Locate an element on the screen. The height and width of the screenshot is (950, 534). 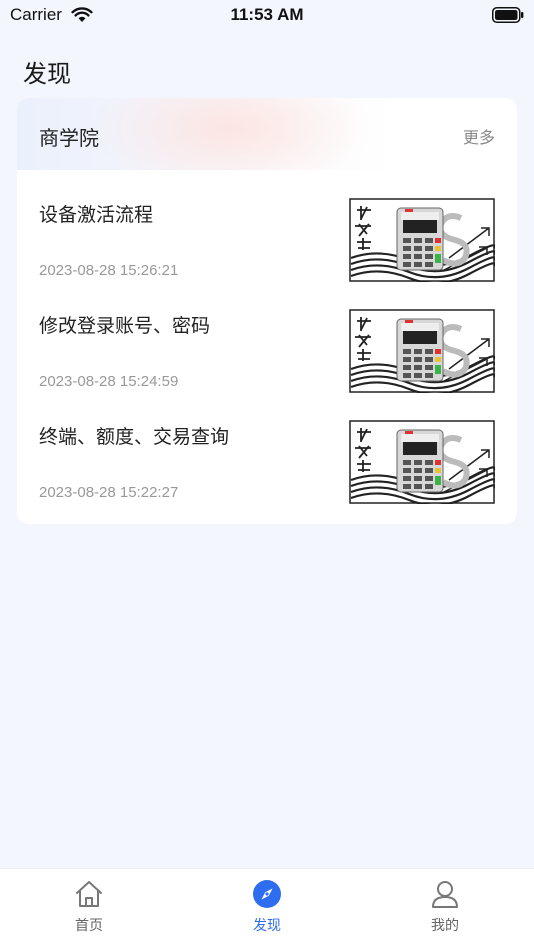
tab-home-label: 首页 is located at coordinates (89, 926).